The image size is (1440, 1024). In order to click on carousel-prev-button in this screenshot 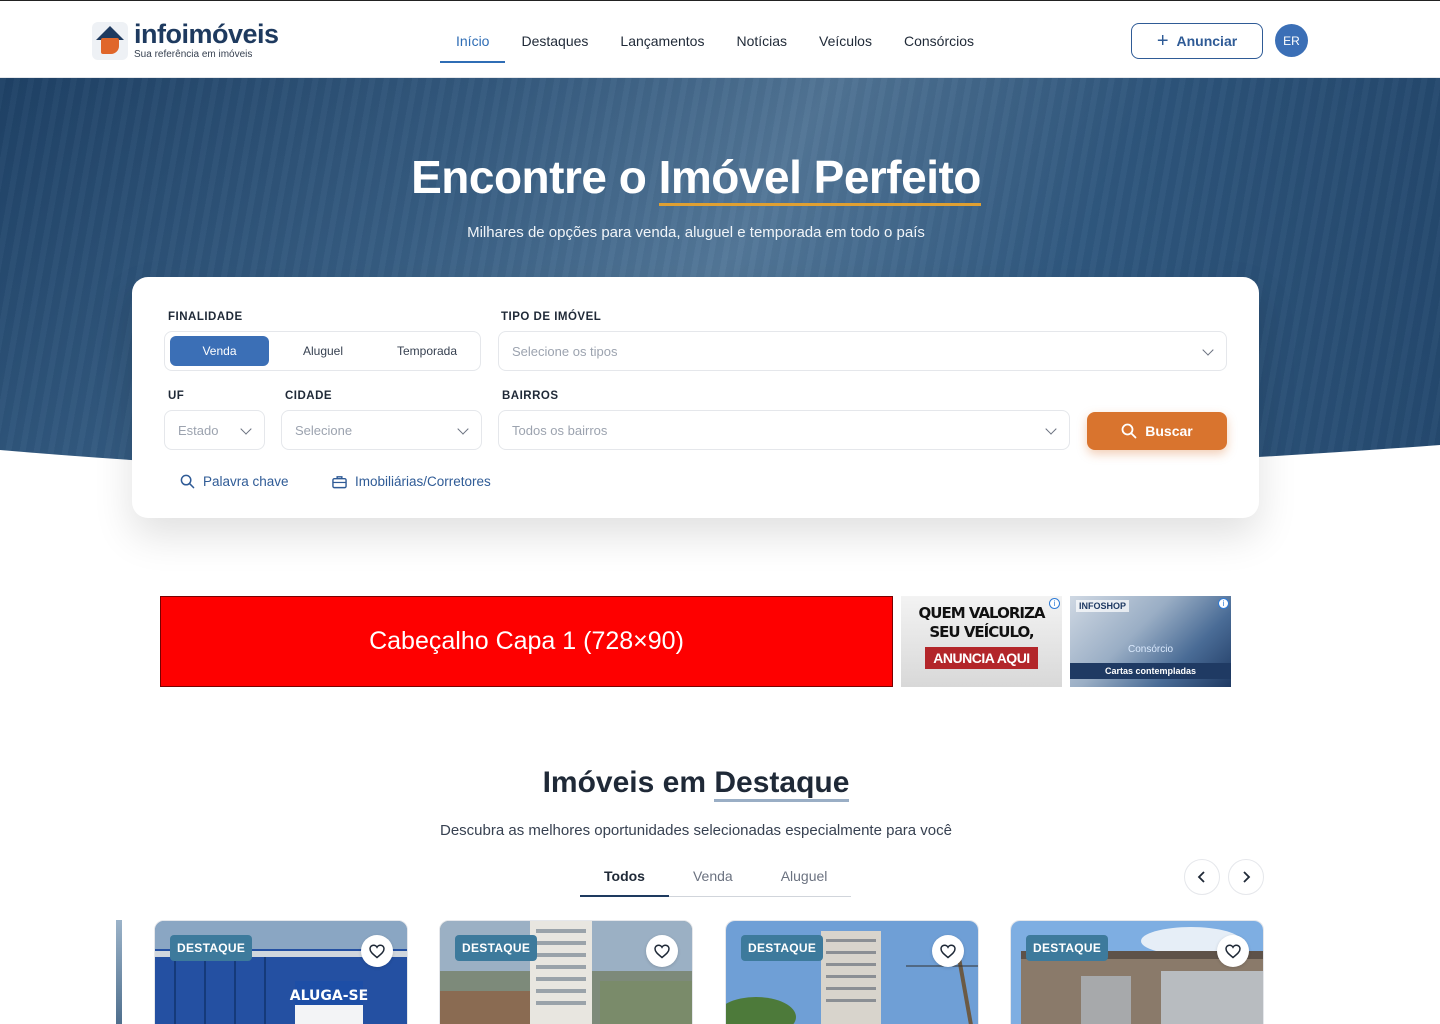, I will do `click(1202, 877)`.